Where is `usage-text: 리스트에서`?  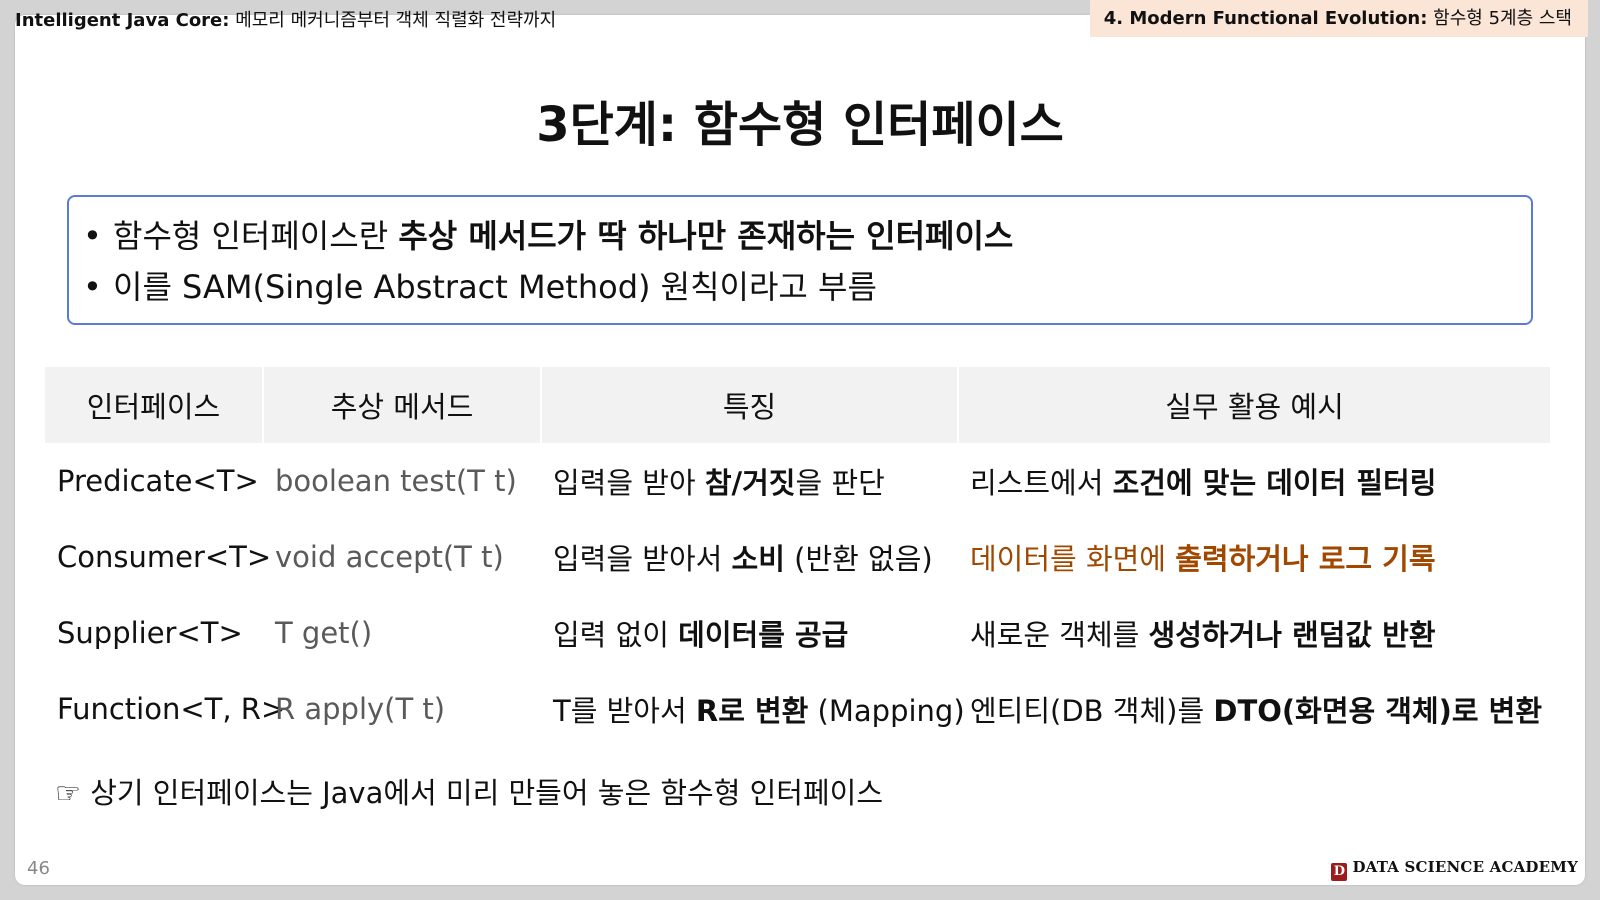 usage-text: 리스트에서 is located at coordinates (1041, 483).